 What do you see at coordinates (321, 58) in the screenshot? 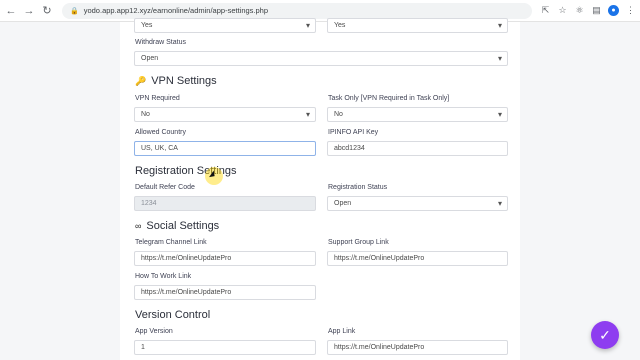
I see `withdraw-status-select: Open` at bounding box center [321, 58].